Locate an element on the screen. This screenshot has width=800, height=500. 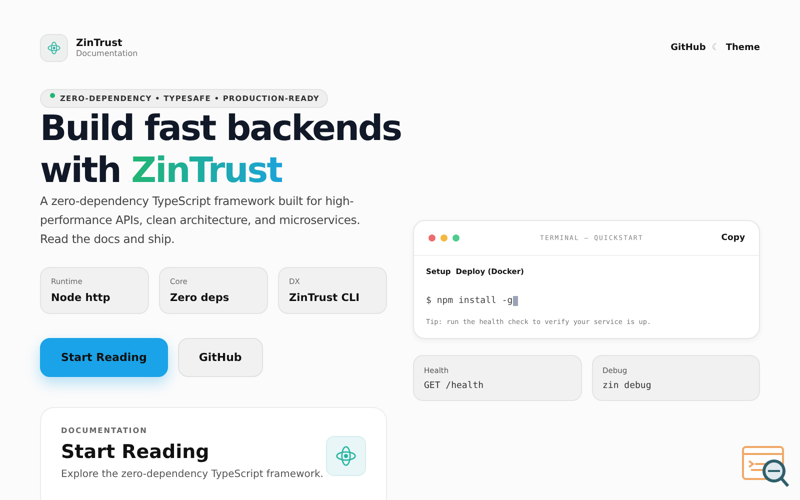
start-reading-button: Start Reading is located at coordinates (104, 357).